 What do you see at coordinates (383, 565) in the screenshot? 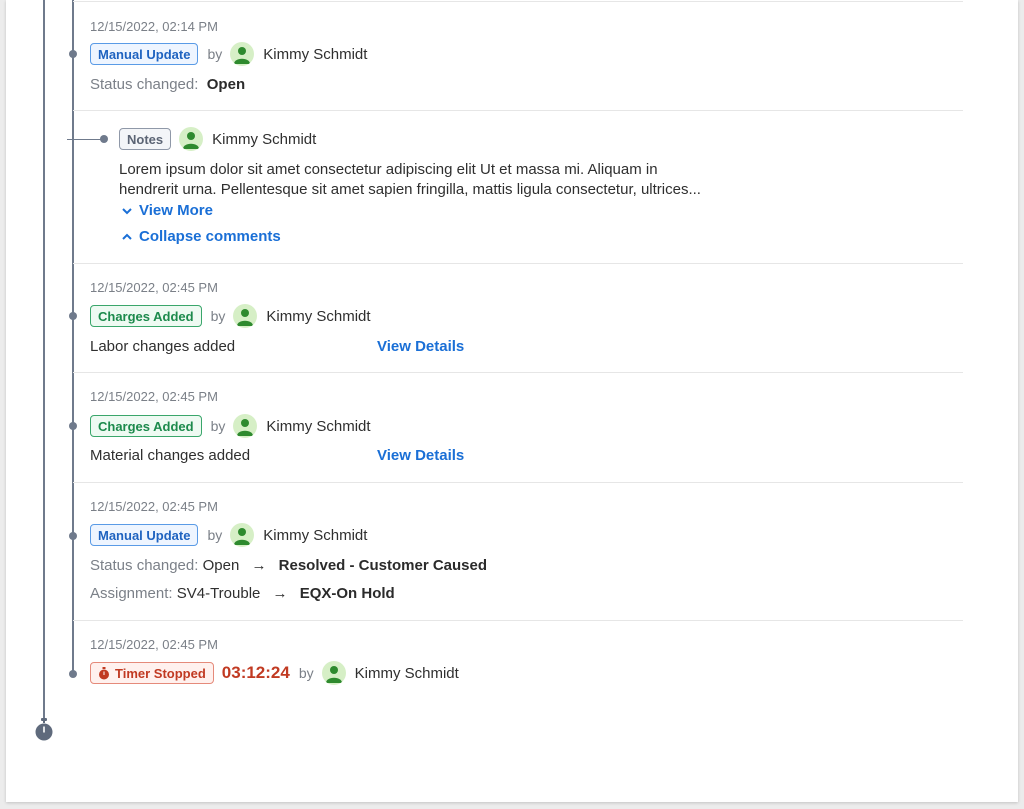
I see `status-to: Resolved - Customer Caused` at bounding box center [383, 565].